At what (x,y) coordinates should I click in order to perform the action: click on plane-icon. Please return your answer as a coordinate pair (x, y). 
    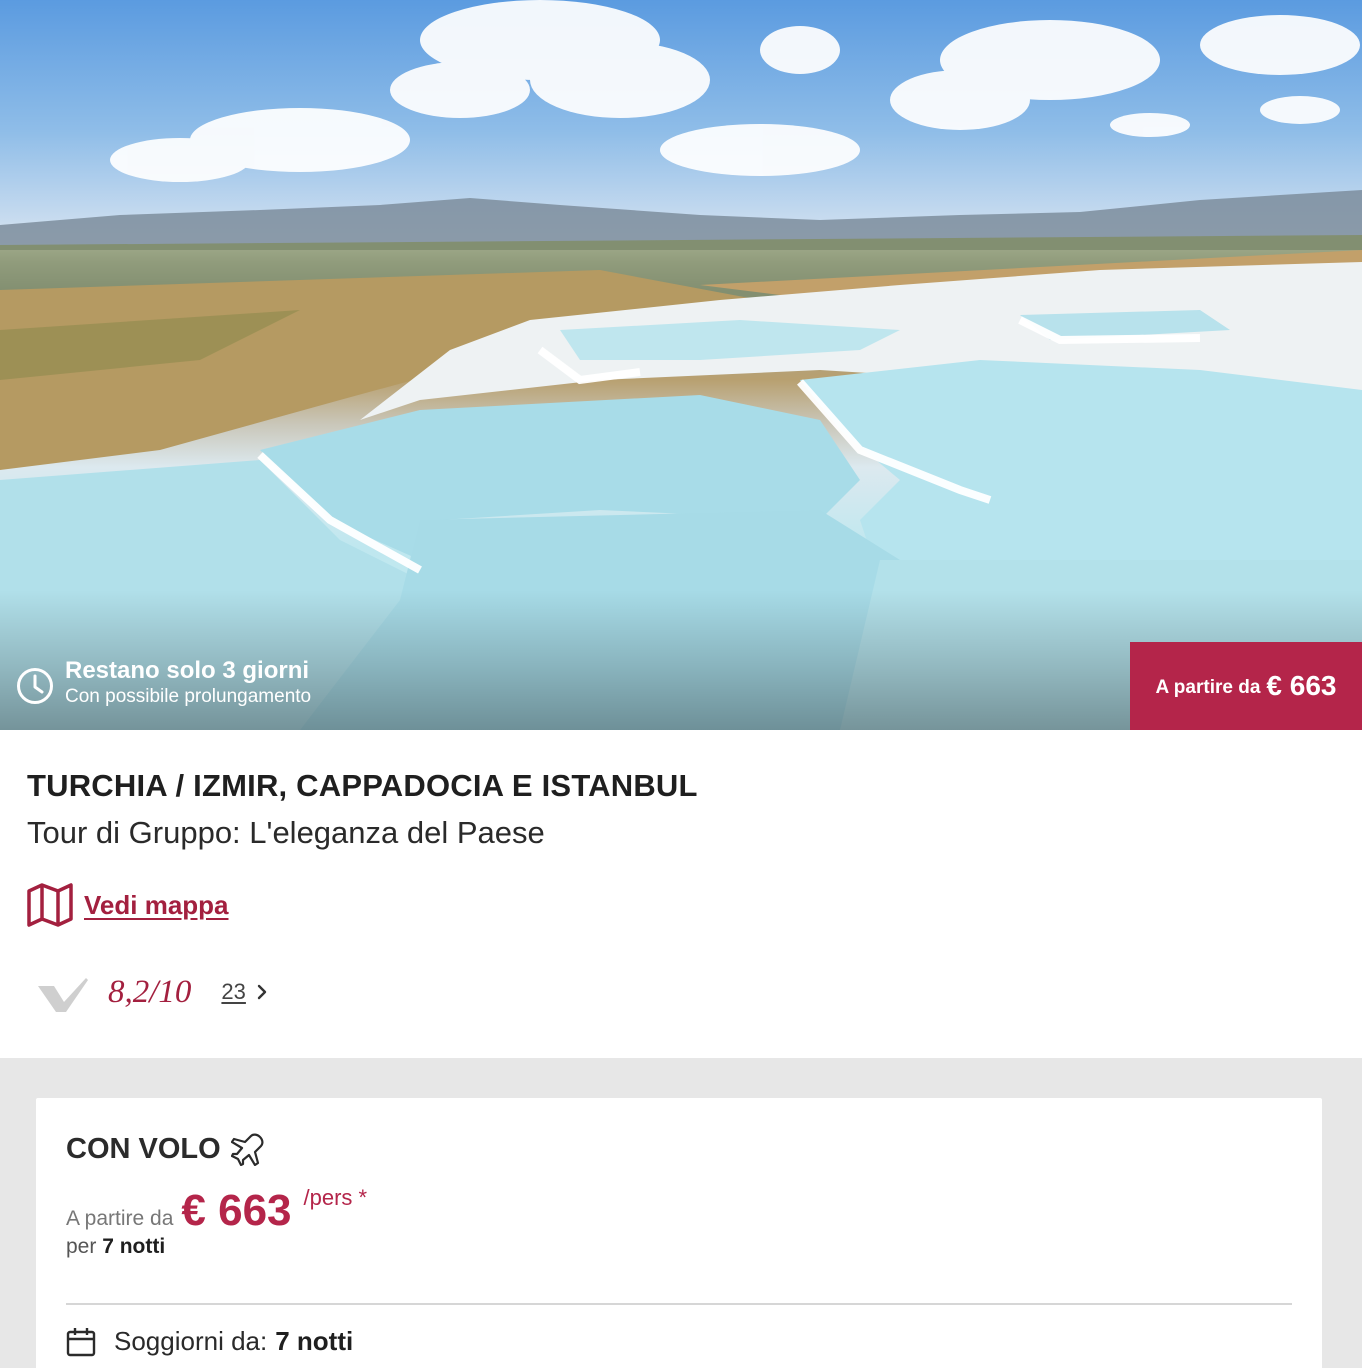
    Looking at the image, I should click on (247, 1149).